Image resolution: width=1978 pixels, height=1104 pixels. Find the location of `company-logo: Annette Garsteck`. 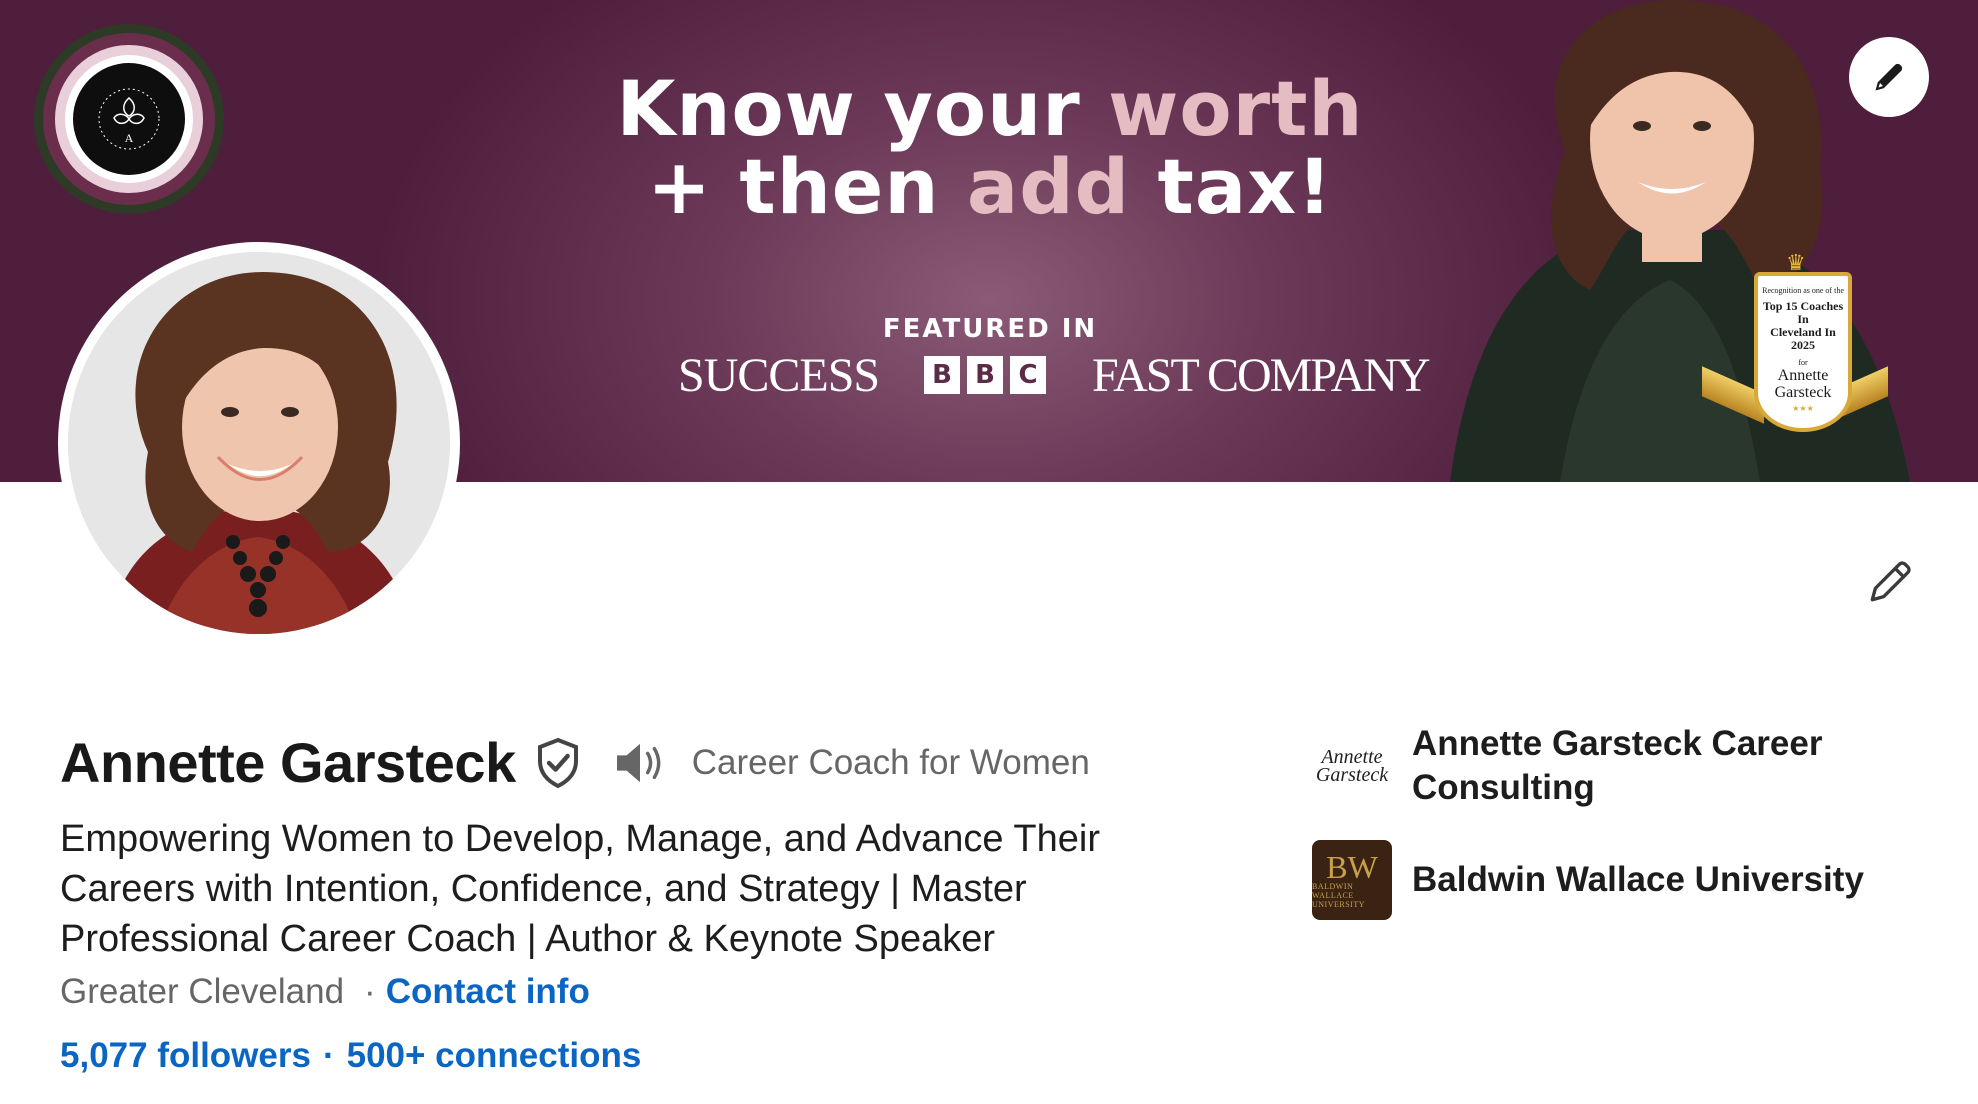

company-logo: Annette Garsteck is located at coordinates (1352, 766).